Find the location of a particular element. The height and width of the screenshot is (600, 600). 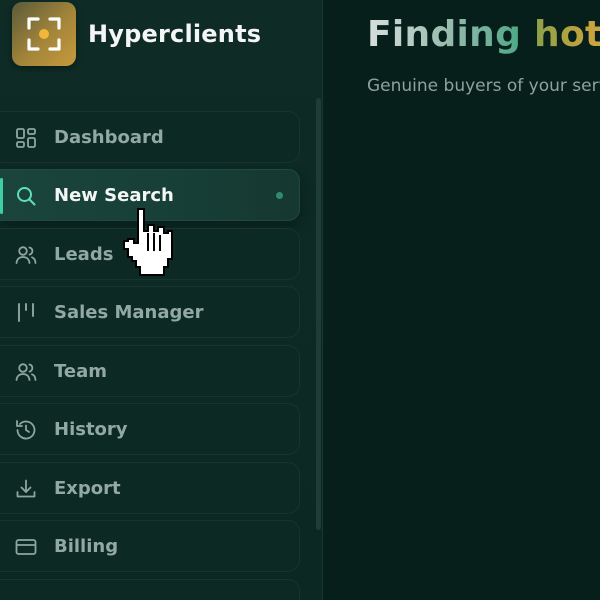

sidebar-item-sales-manager: Sales Manager is located at coordinates (150, 312).